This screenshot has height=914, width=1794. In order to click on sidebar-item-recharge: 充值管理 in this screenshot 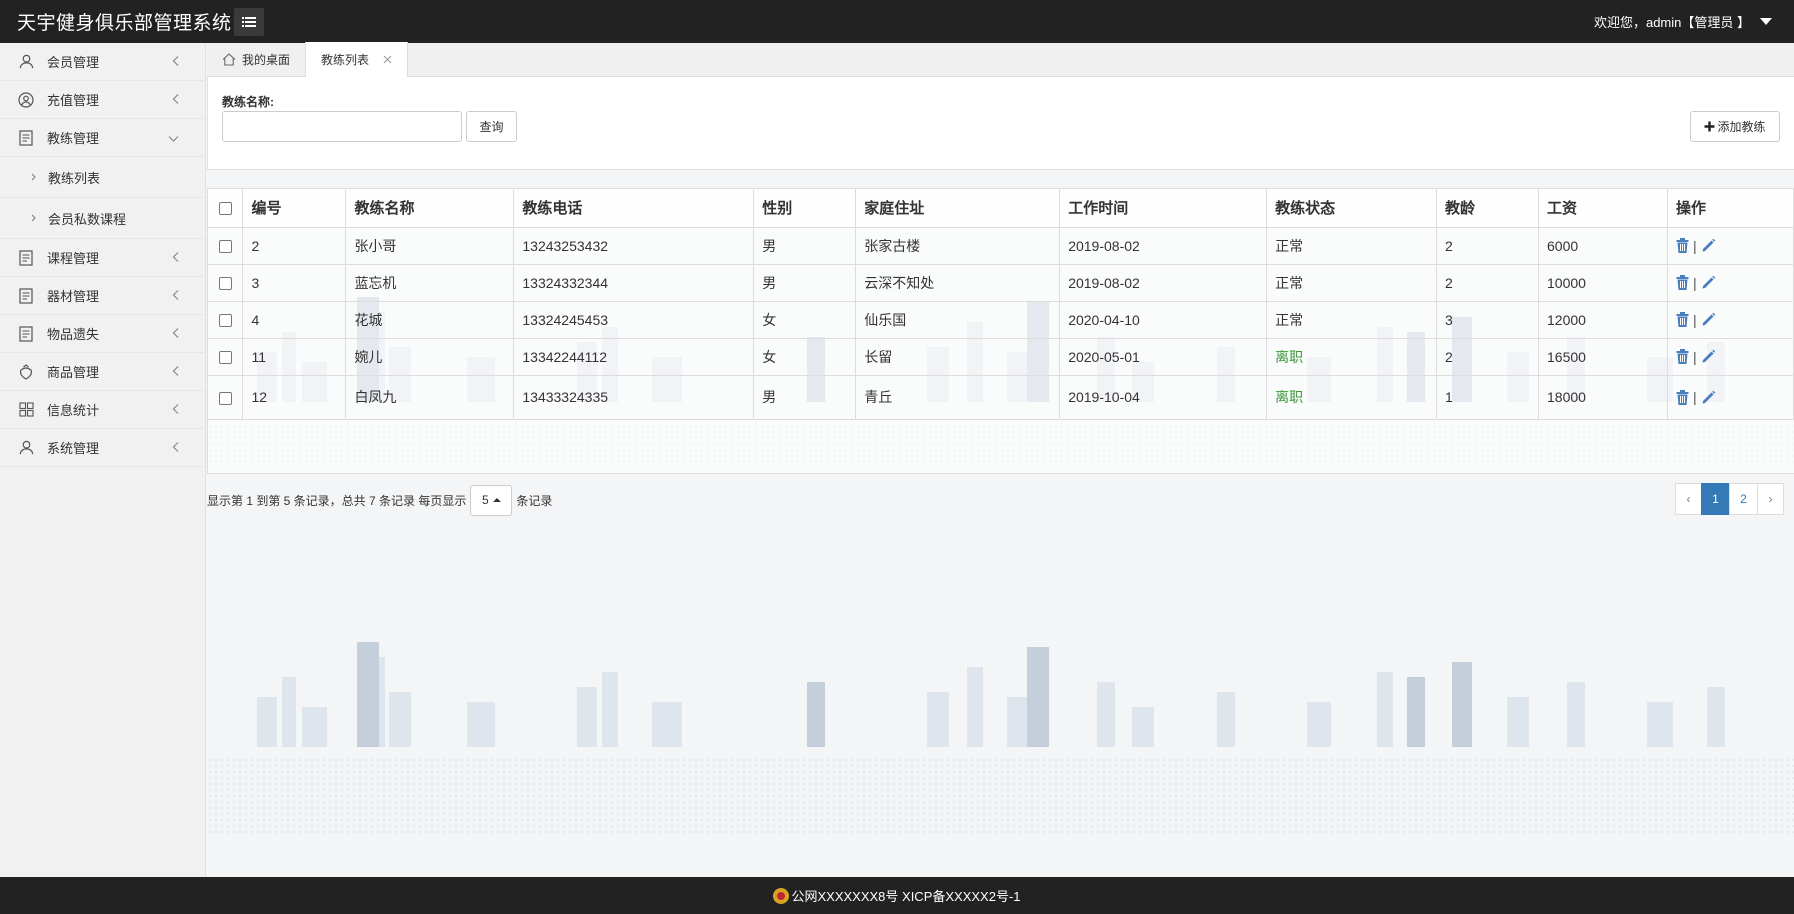, I will do `click(102, 100)`.